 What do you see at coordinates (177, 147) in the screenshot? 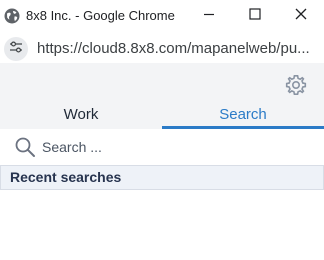
I see `search-input` at bounding box center [177, 147].